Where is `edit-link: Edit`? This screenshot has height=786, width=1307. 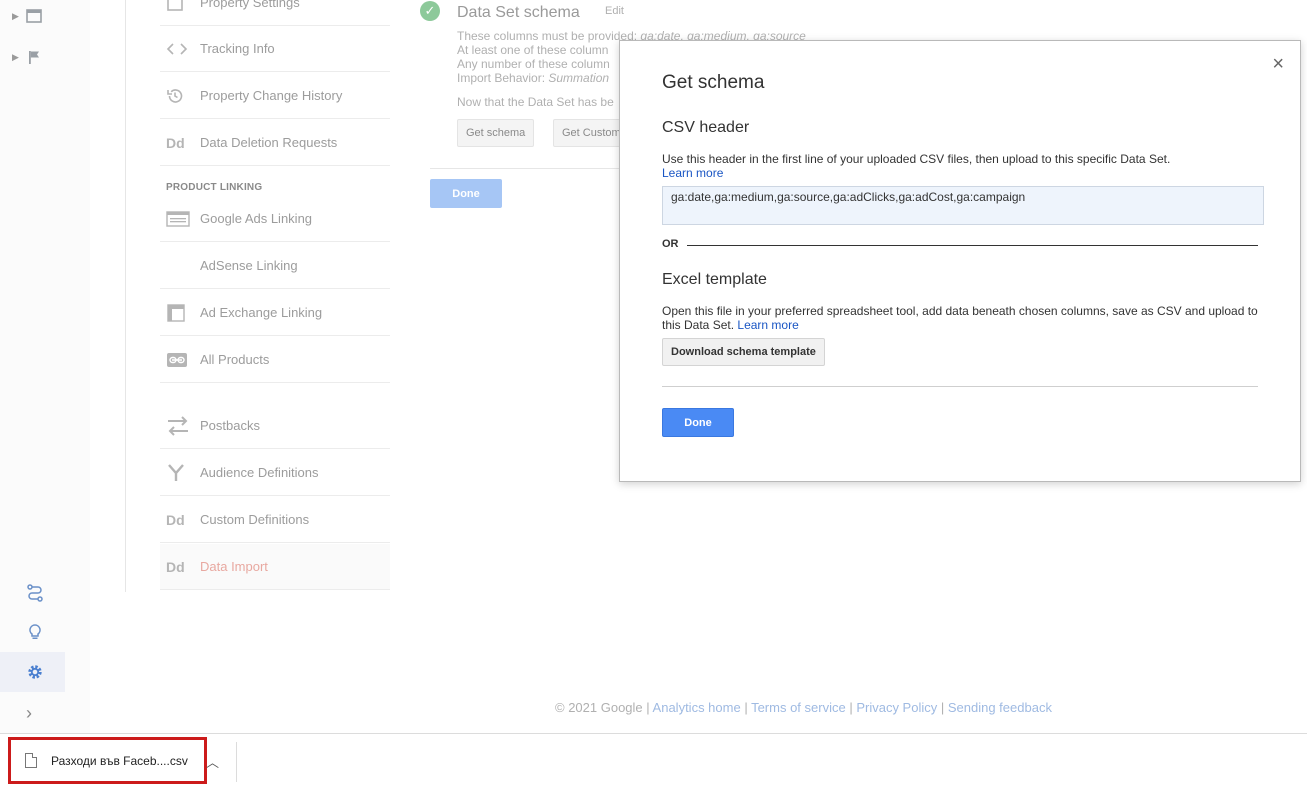 edit-link: Edit is located at coordinates (614, 11).